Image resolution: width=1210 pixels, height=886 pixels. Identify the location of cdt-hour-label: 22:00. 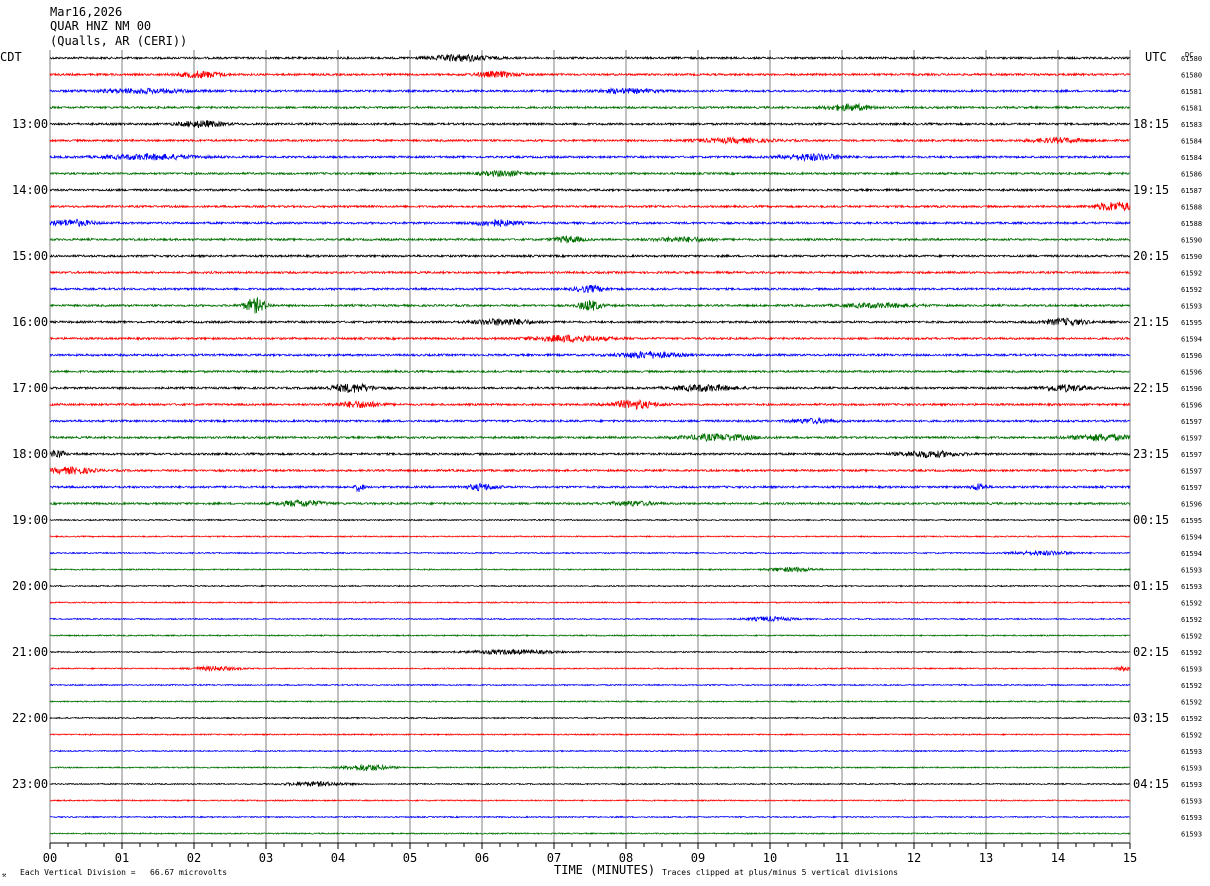
(30, 718).